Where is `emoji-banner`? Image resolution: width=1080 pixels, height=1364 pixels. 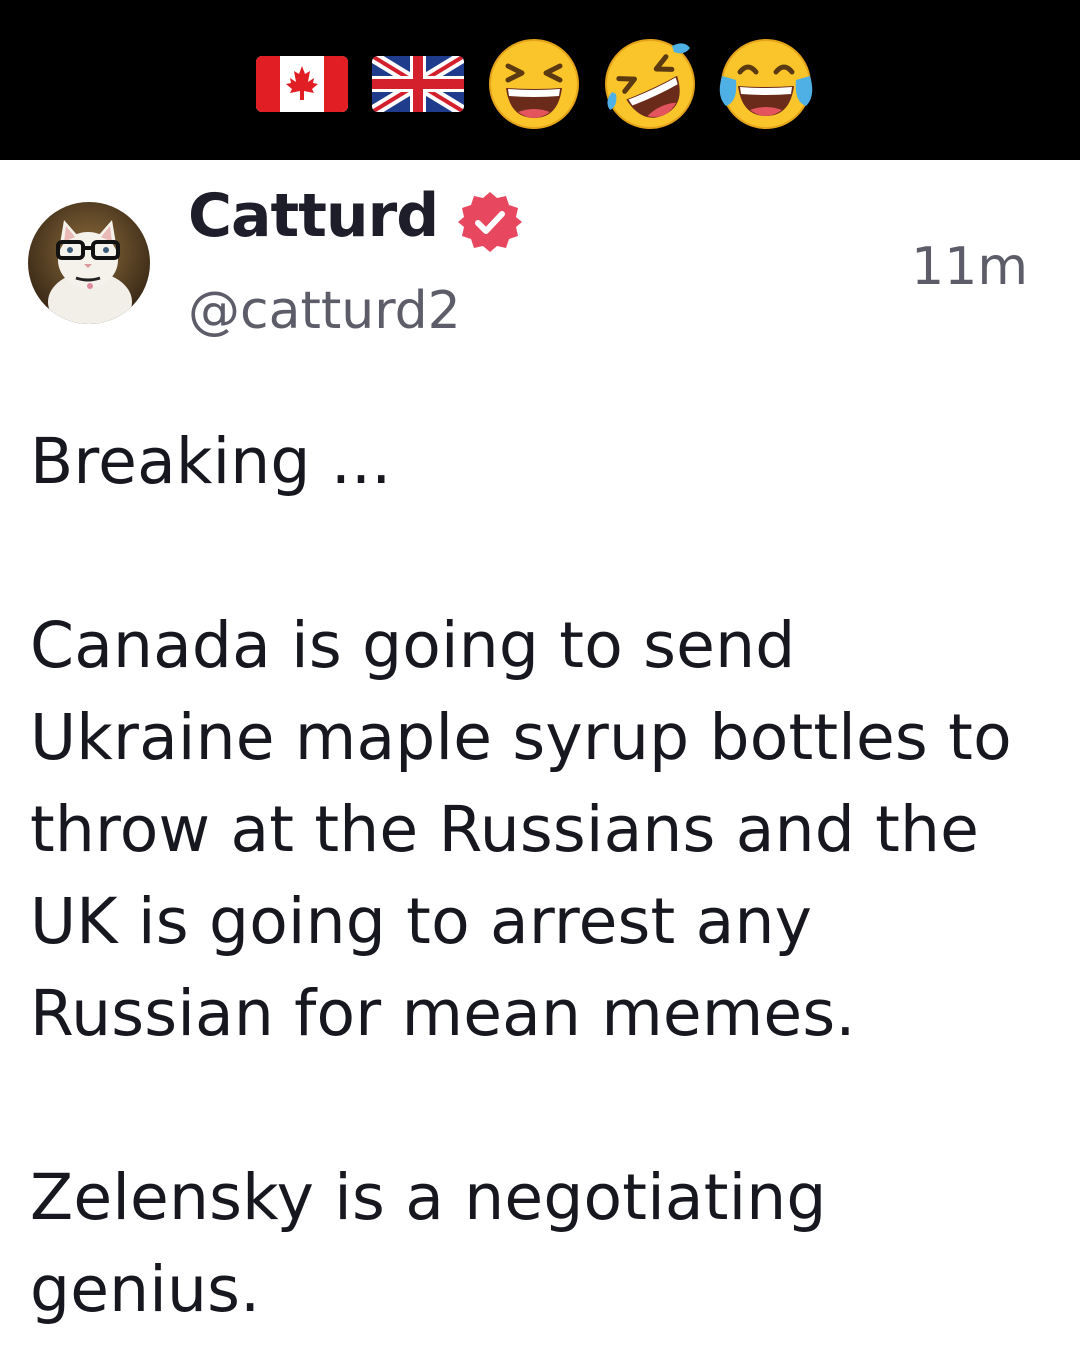
emoji-banner is located at coordinates (540, 80).